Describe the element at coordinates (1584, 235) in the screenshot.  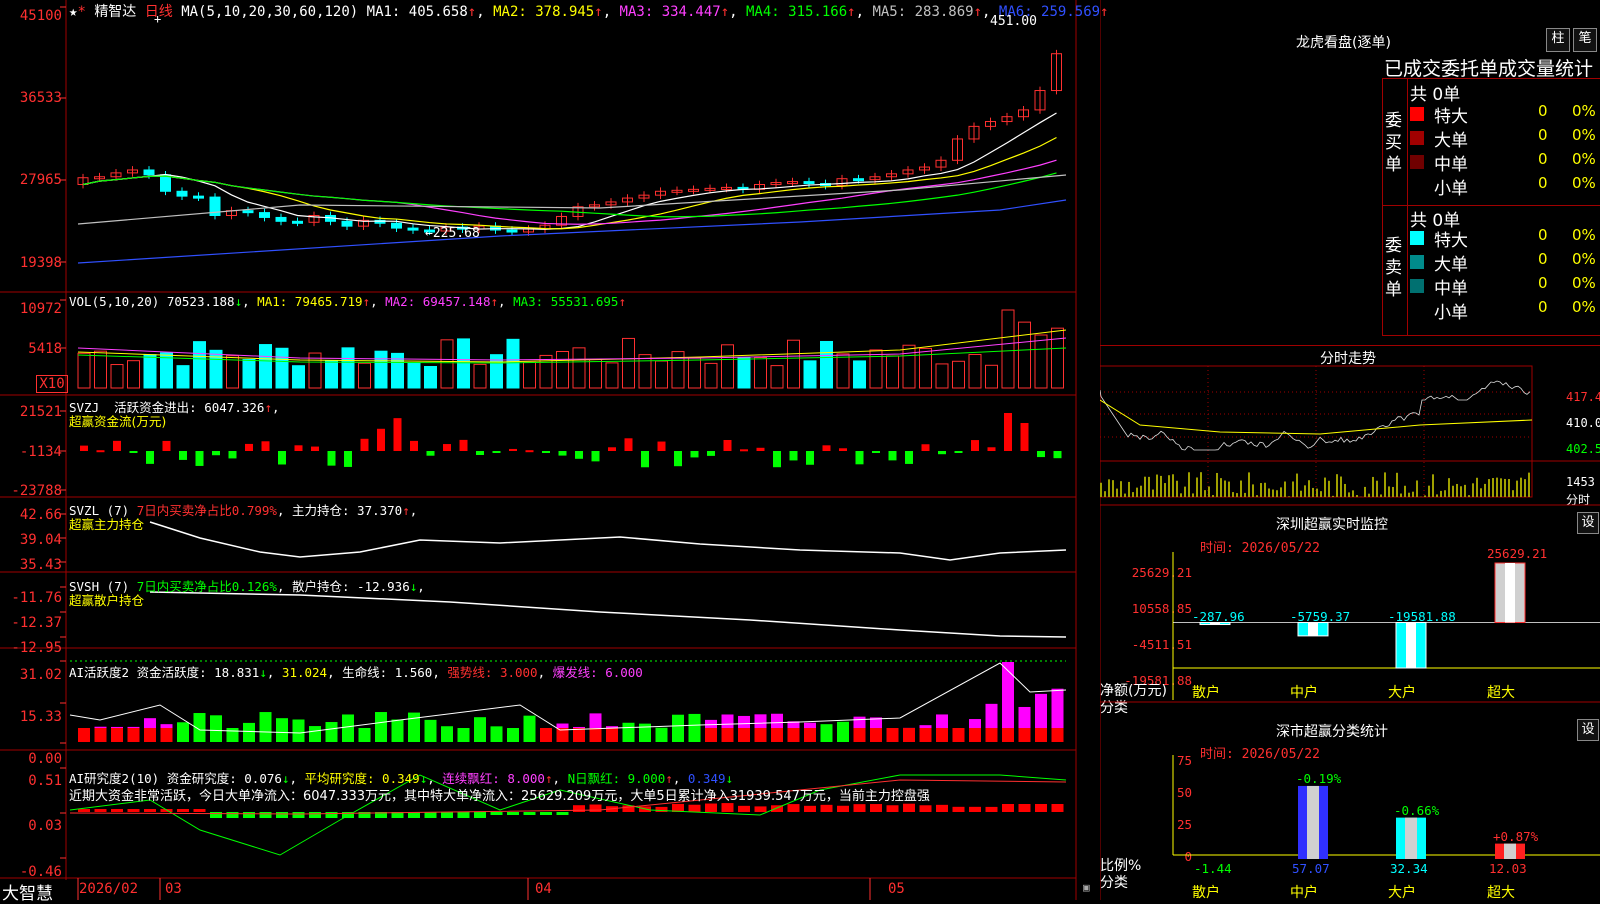
I see `sell-row-pct: 0%` at that location.